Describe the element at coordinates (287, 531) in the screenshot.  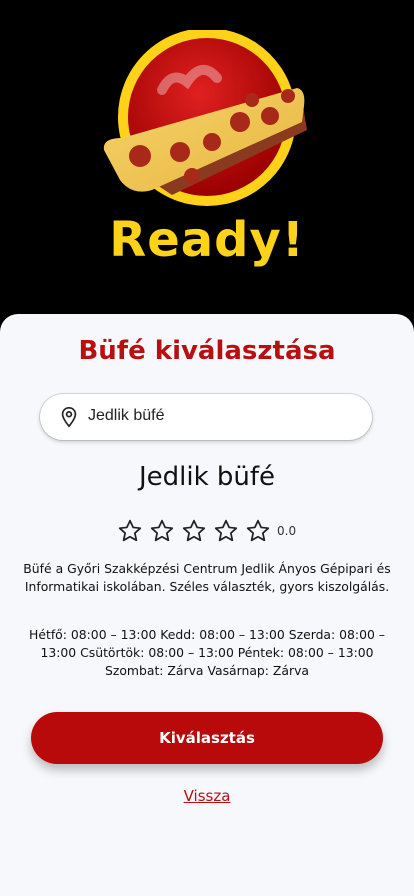
I see `rating-value: 0.0` at that location.